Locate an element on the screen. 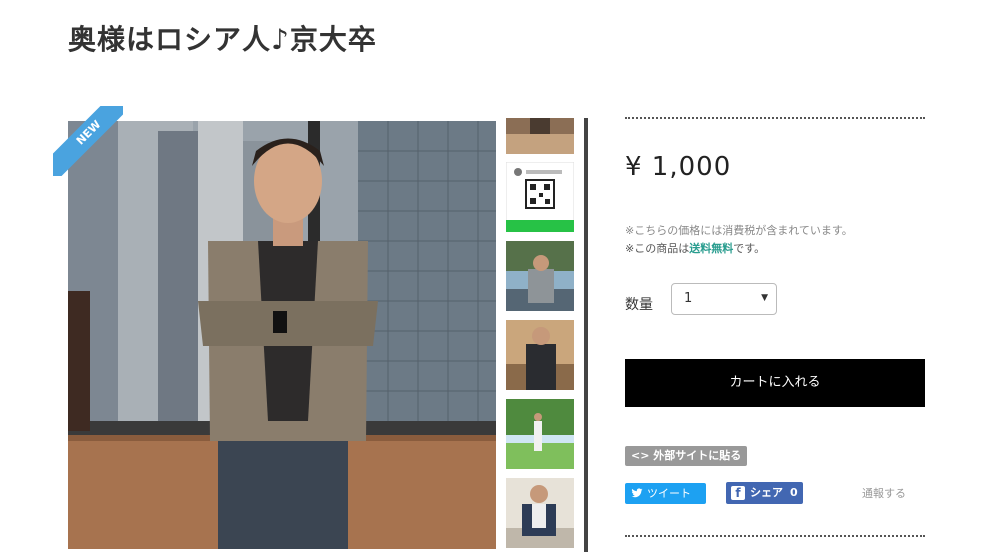  page-title: 奥様はロシア人♪京大卒 is located at coordinates (222, 39).